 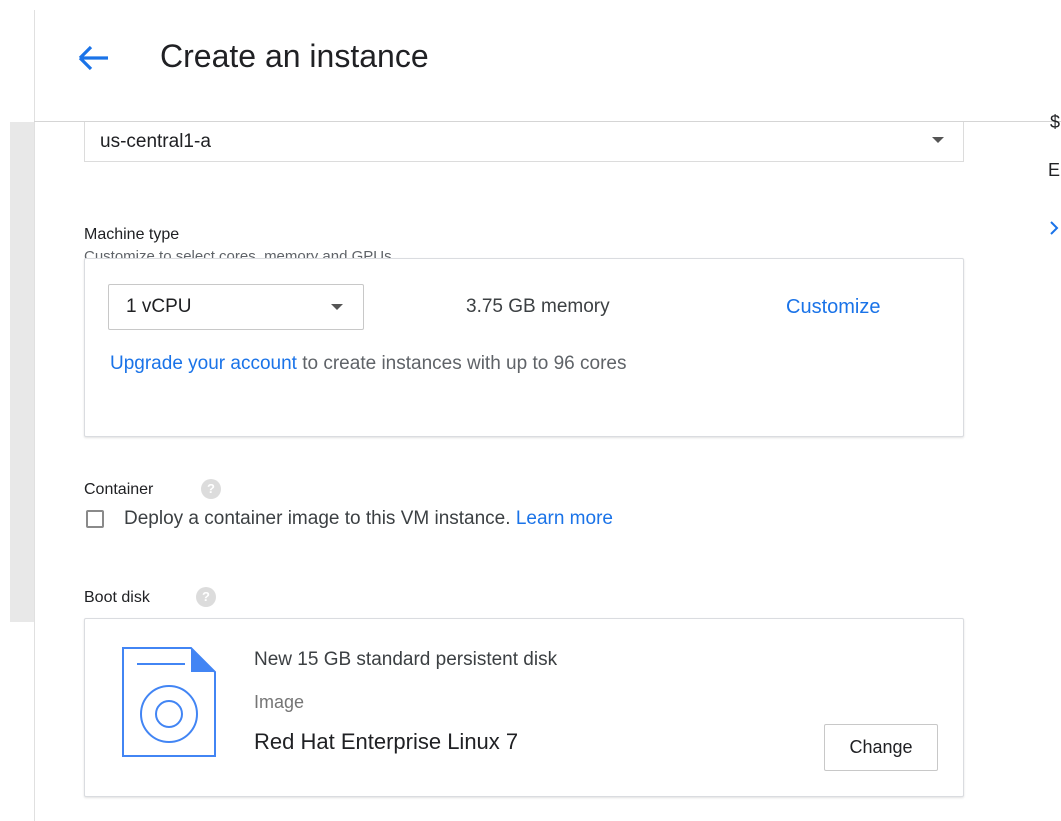 I want to click on cores-select-value: 1 vCPU, so click(x=159, y=306).